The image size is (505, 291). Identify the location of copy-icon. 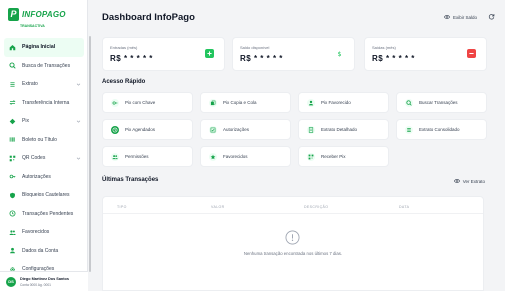
(213, 102).